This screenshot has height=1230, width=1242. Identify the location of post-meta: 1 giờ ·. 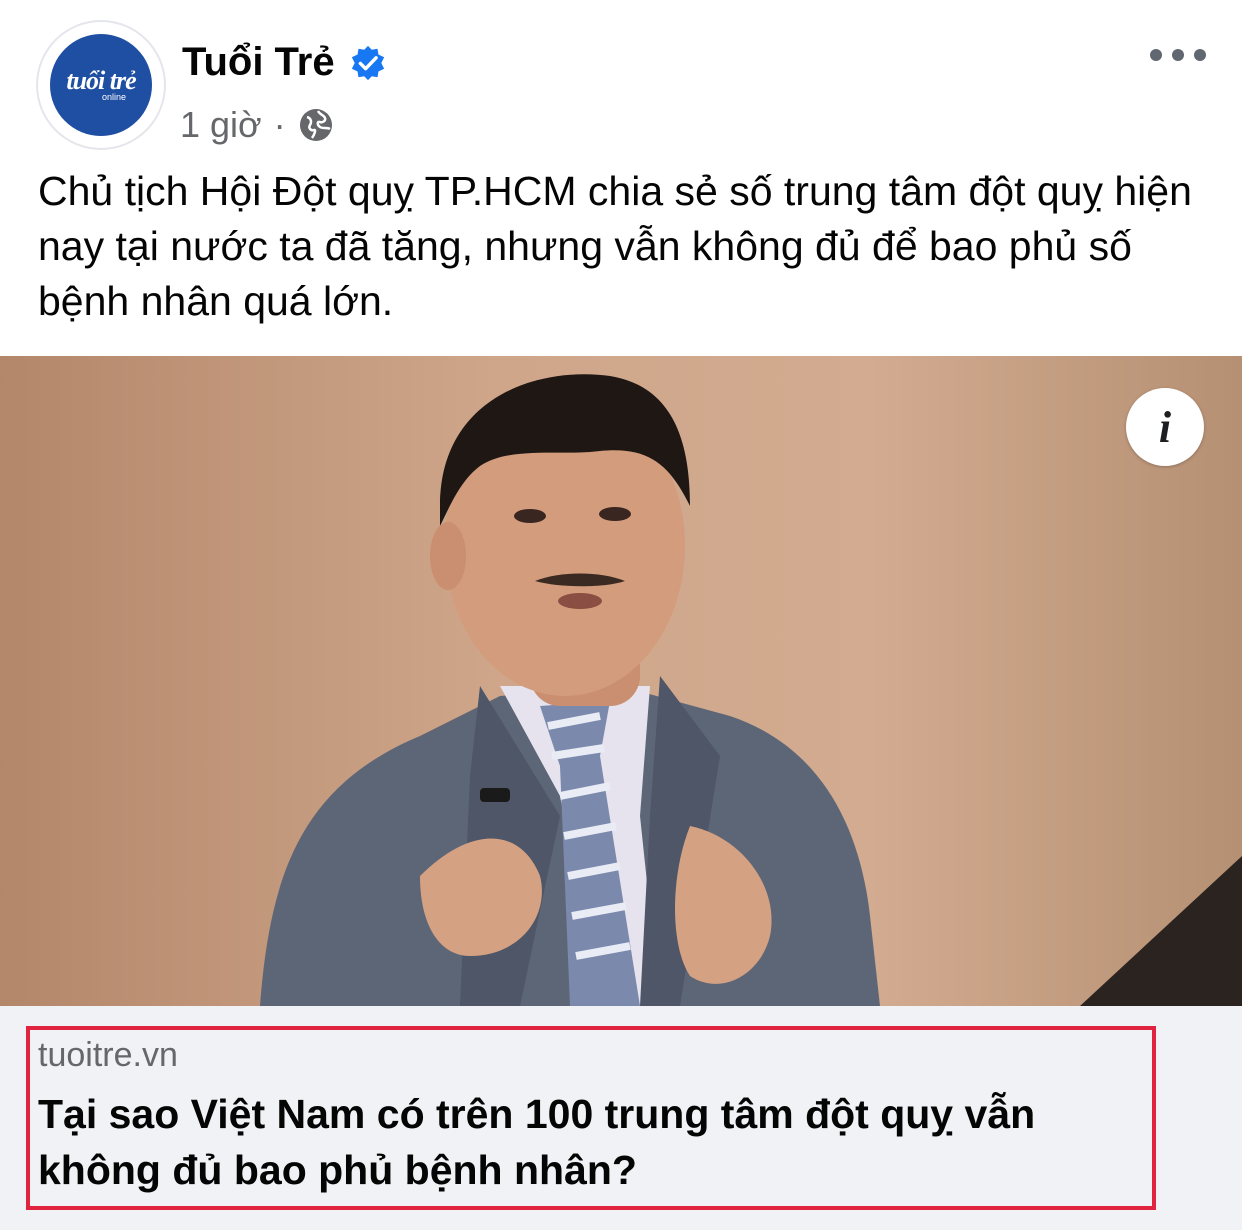
(257, 125).